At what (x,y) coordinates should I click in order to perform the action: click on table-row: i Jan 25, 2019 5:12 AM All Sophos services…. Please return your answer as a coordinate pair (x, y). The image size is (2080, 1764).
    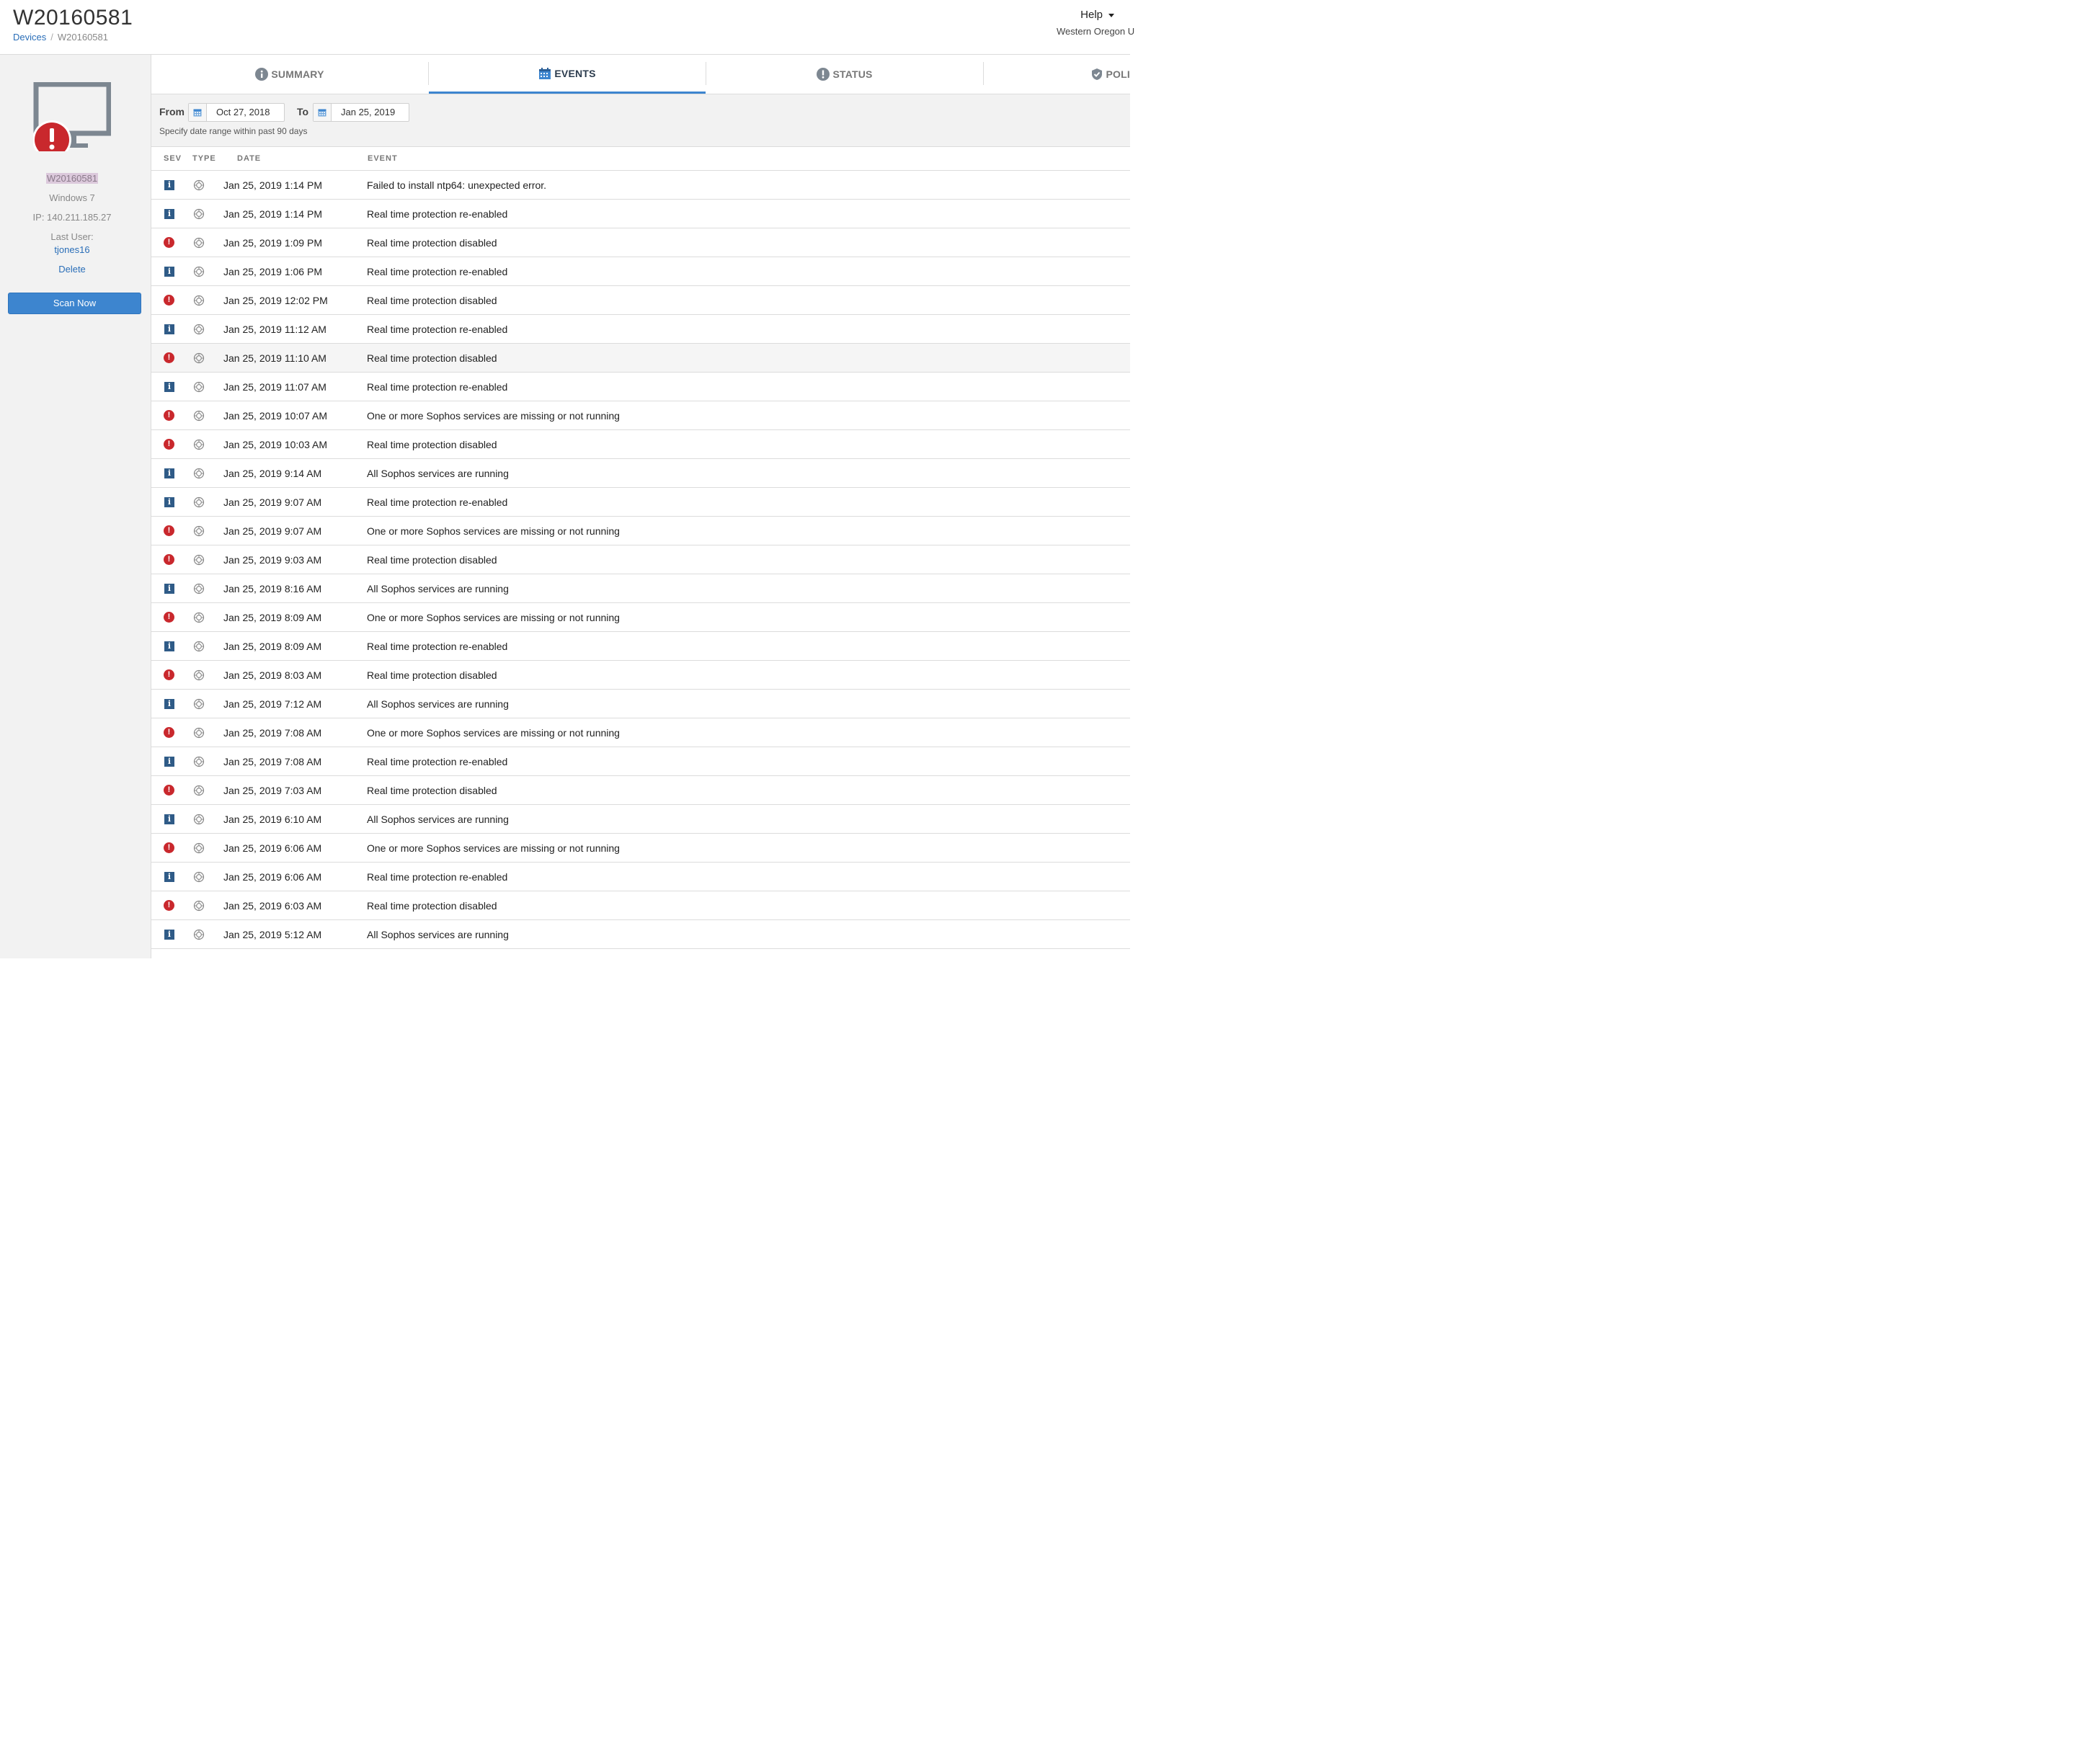
    Looking at the image, I should click on (640, 934).